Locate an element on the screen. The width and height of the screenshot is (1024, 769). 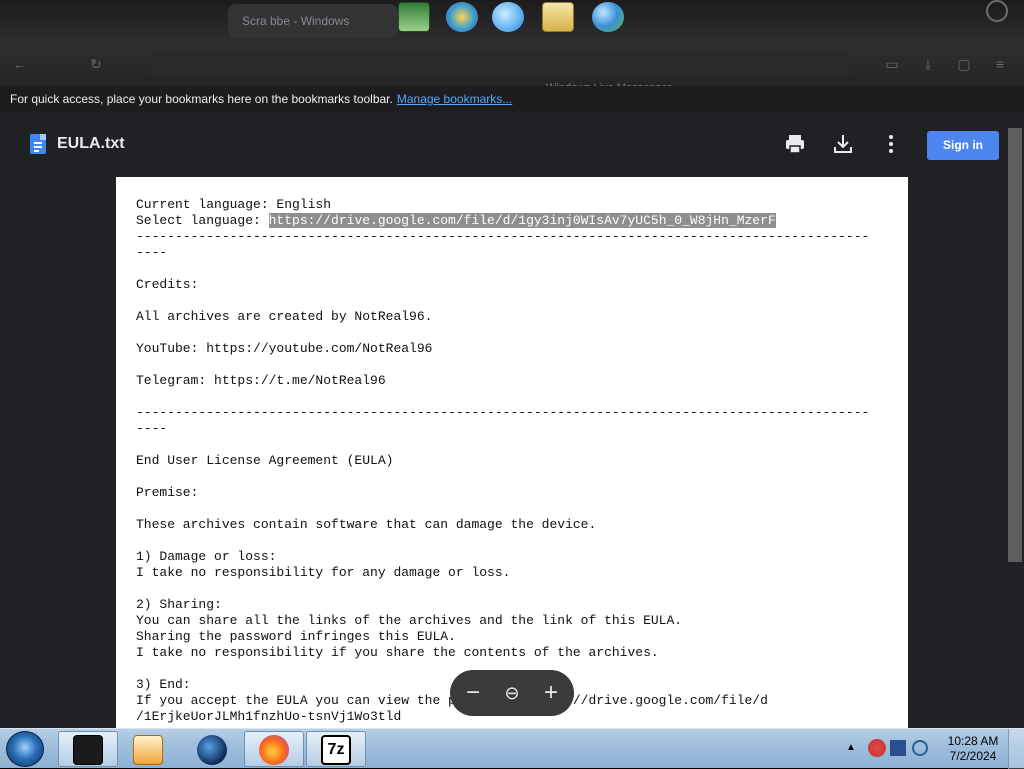
telegram-line: Telegram: https://t.me/NotReal96 is located at coordinates (261, 380).